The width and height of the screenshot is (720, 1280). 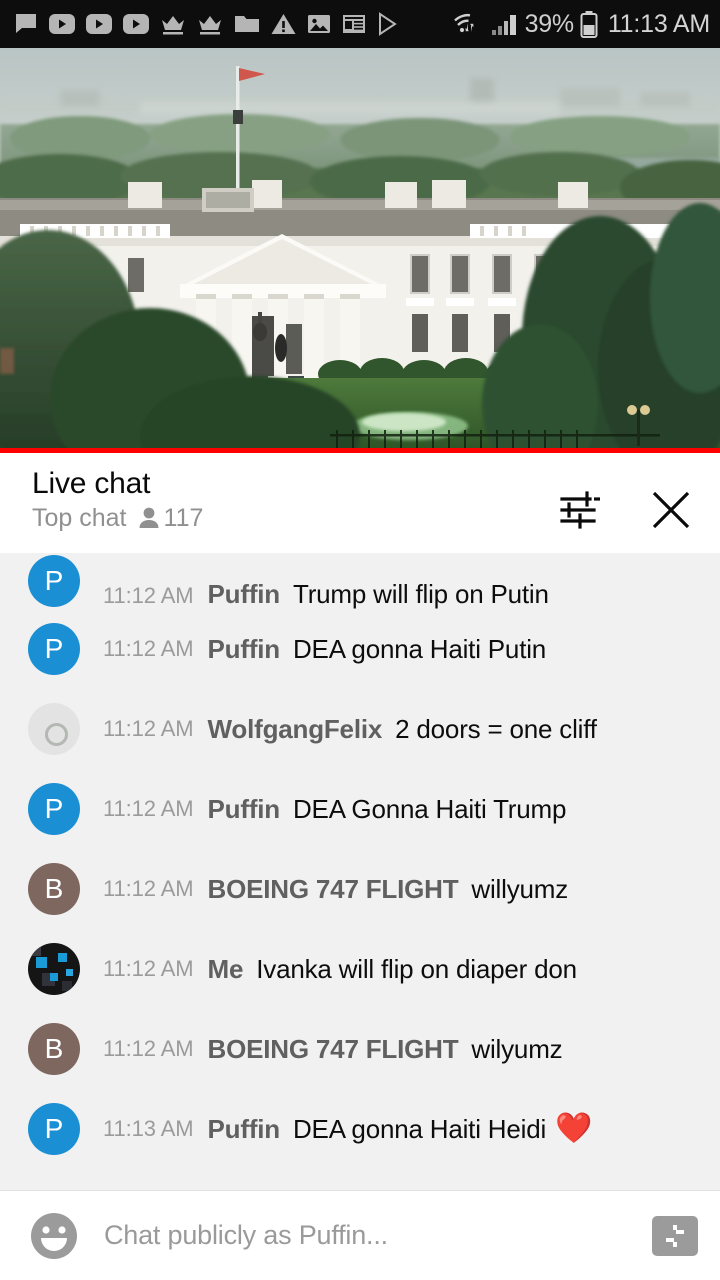 What do you see at coordinates (630, 499) in the screenshot?
I see `live-chat-header-actions` at bounding box center [630, 499].